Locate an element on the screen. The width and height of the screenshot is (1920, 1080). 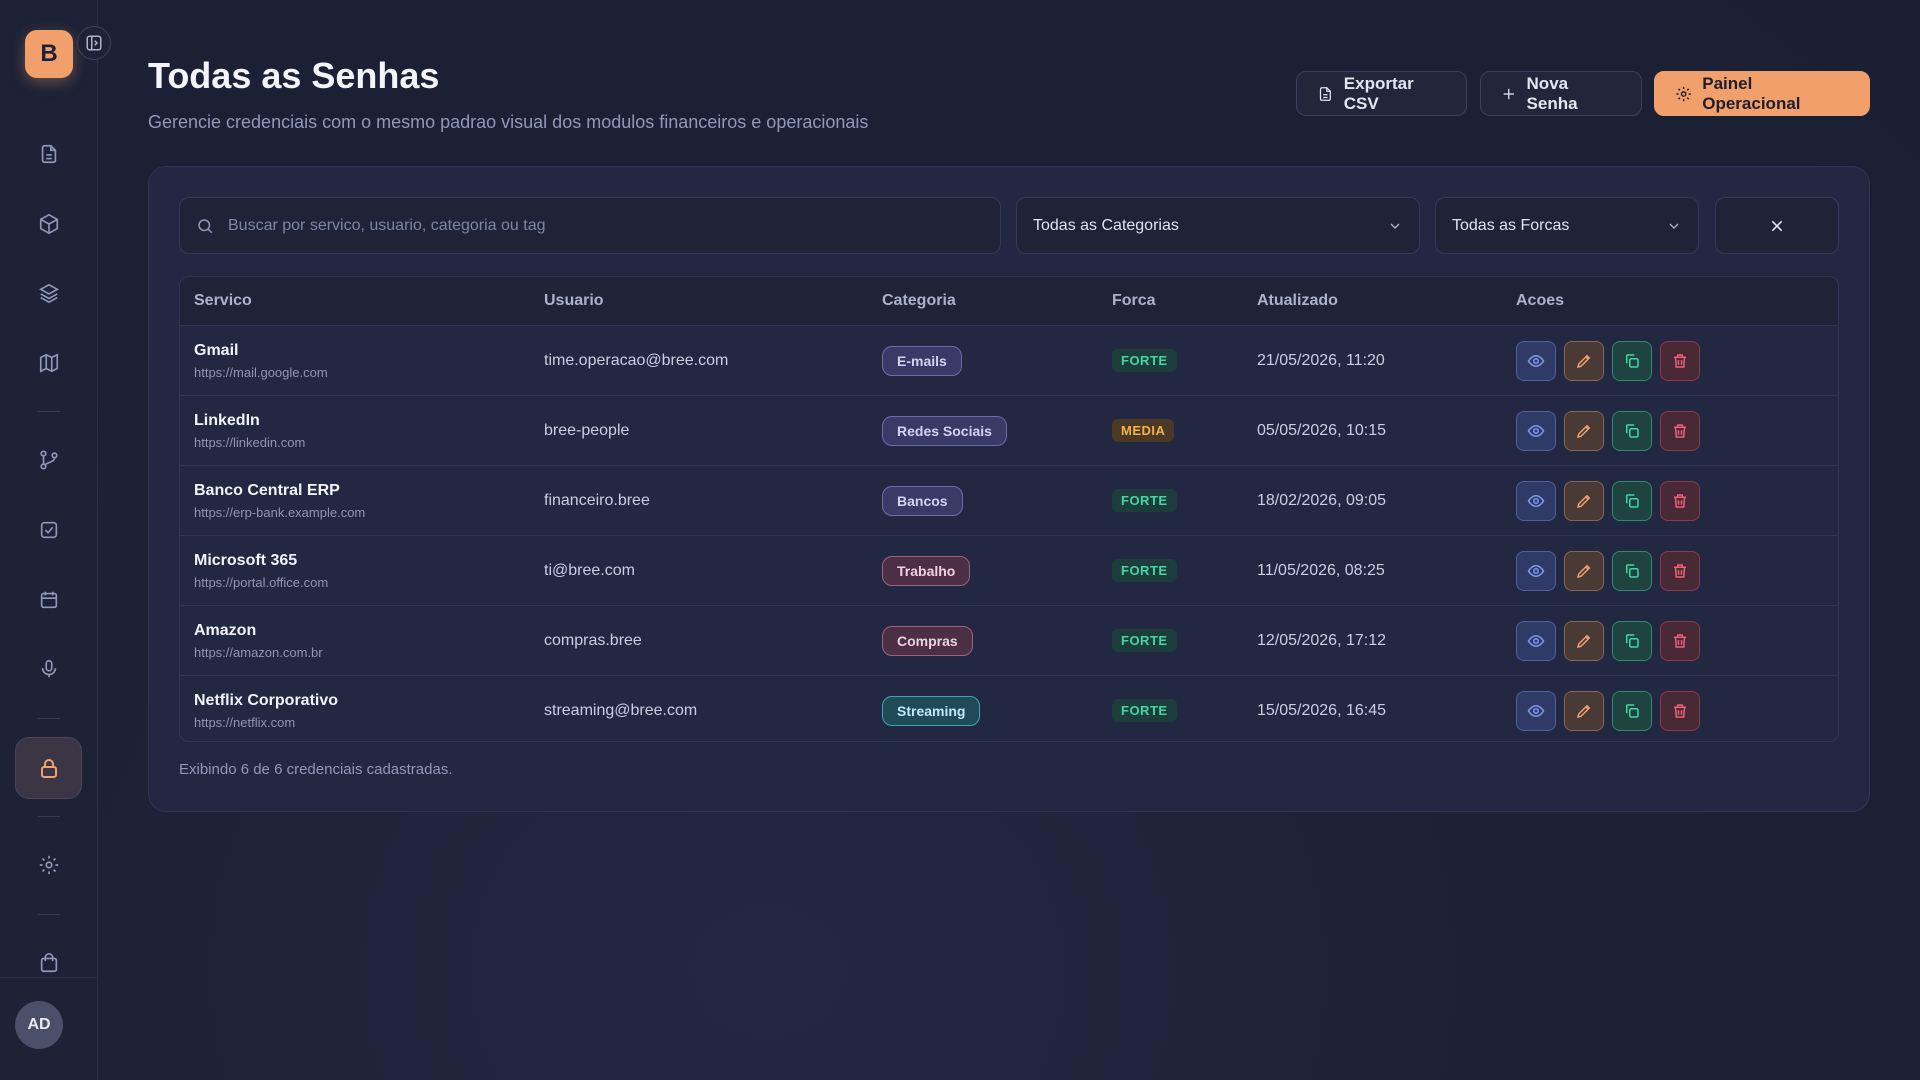
panel-toggle-icon is located at coordinates (94, 43).